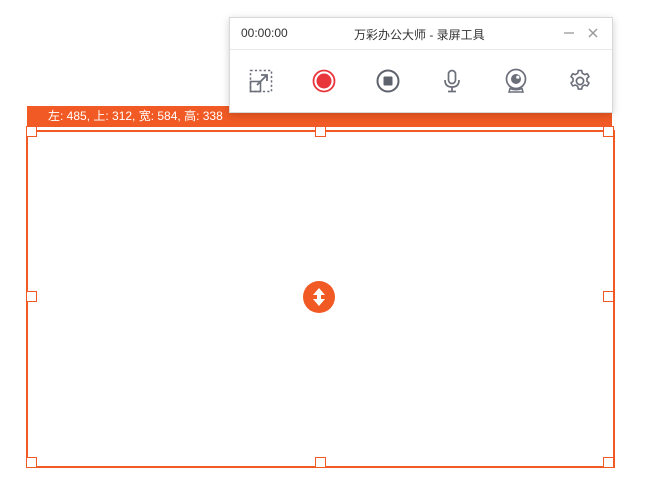 This screenshot has width=648, height=484. I want to click on region-info-text: 左: 485, 上: 312, 宽: 584, 高: 338, so click(135, 116).